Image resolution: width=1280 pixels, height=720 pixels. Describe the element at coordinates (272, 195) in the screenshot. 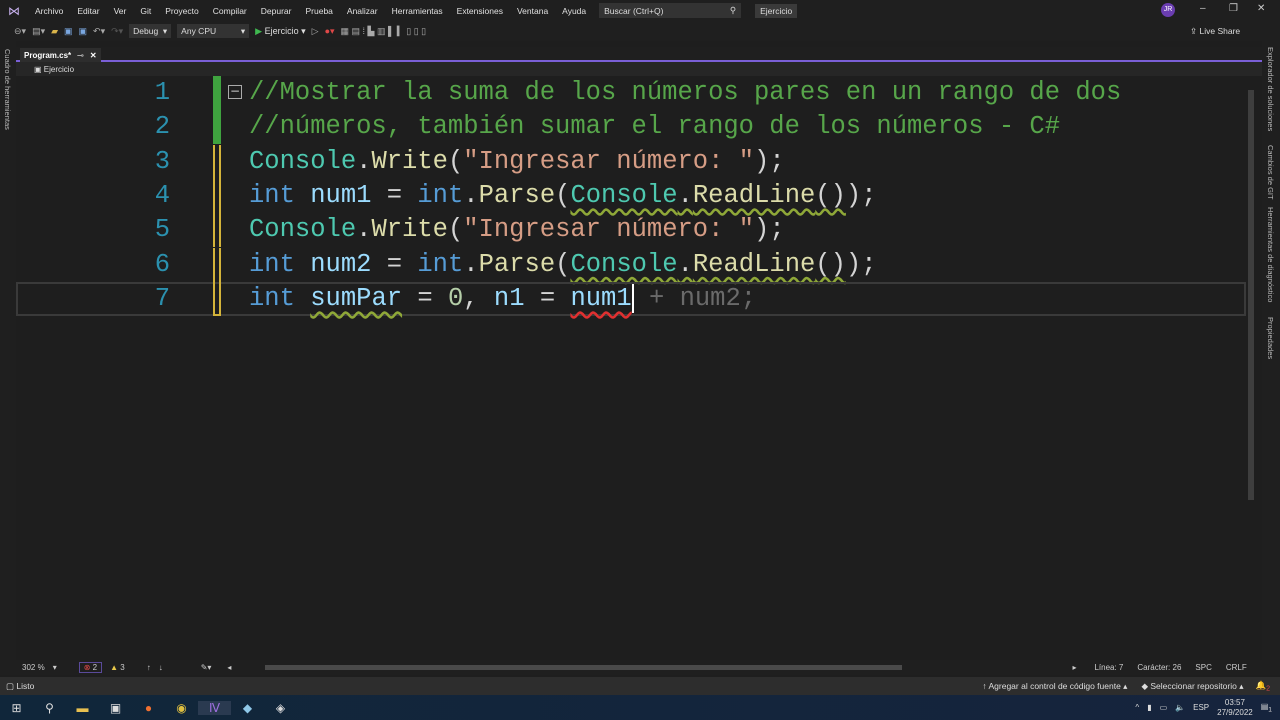

I see `code-token: int` at that location.